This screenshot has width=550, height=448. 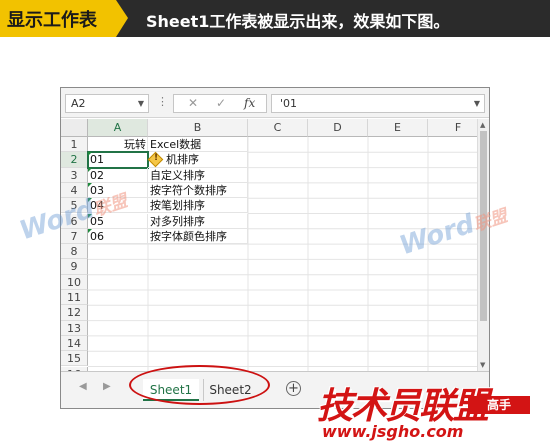 I want to click on cell-b3: 自定义排序, so click(x=198, y=175).